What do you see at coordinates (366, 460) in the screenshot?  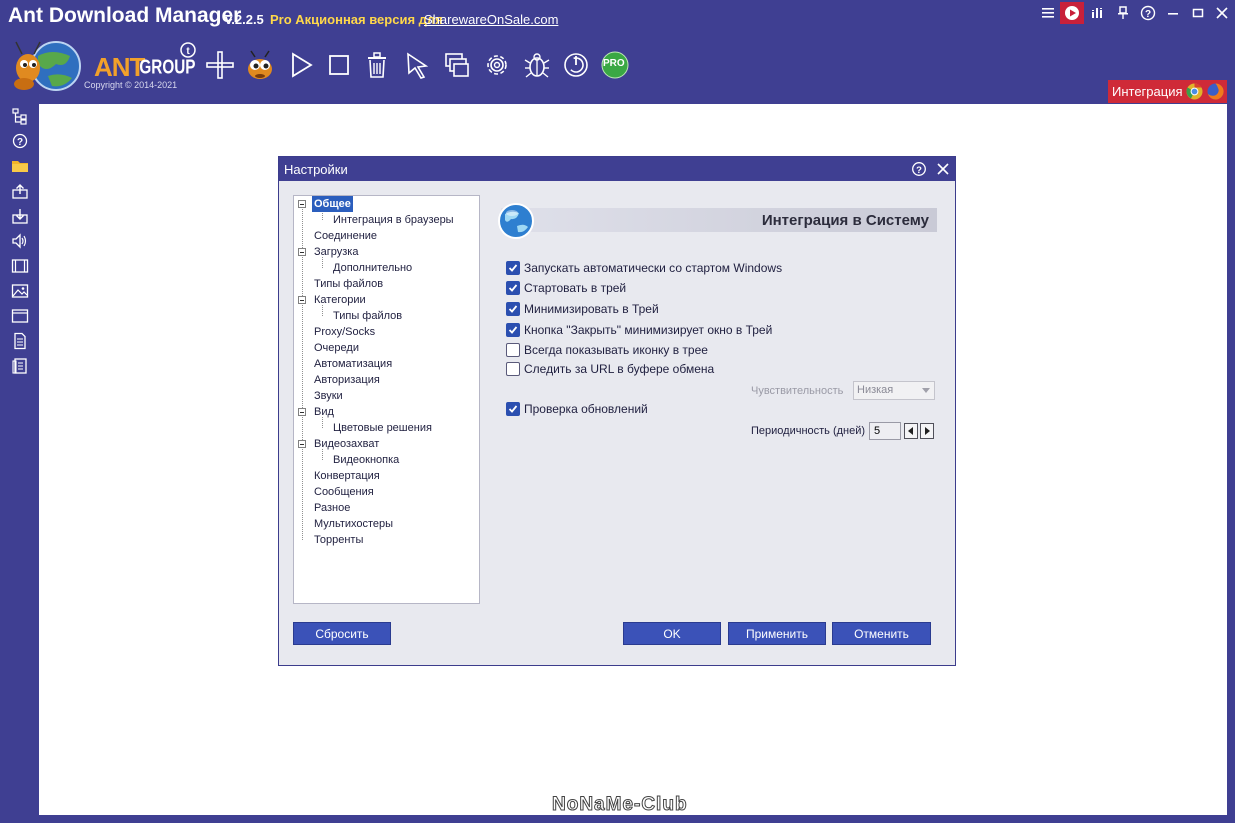 I see `tree-item-video-button: Видеокнопка` at bounding box center [366, 460].